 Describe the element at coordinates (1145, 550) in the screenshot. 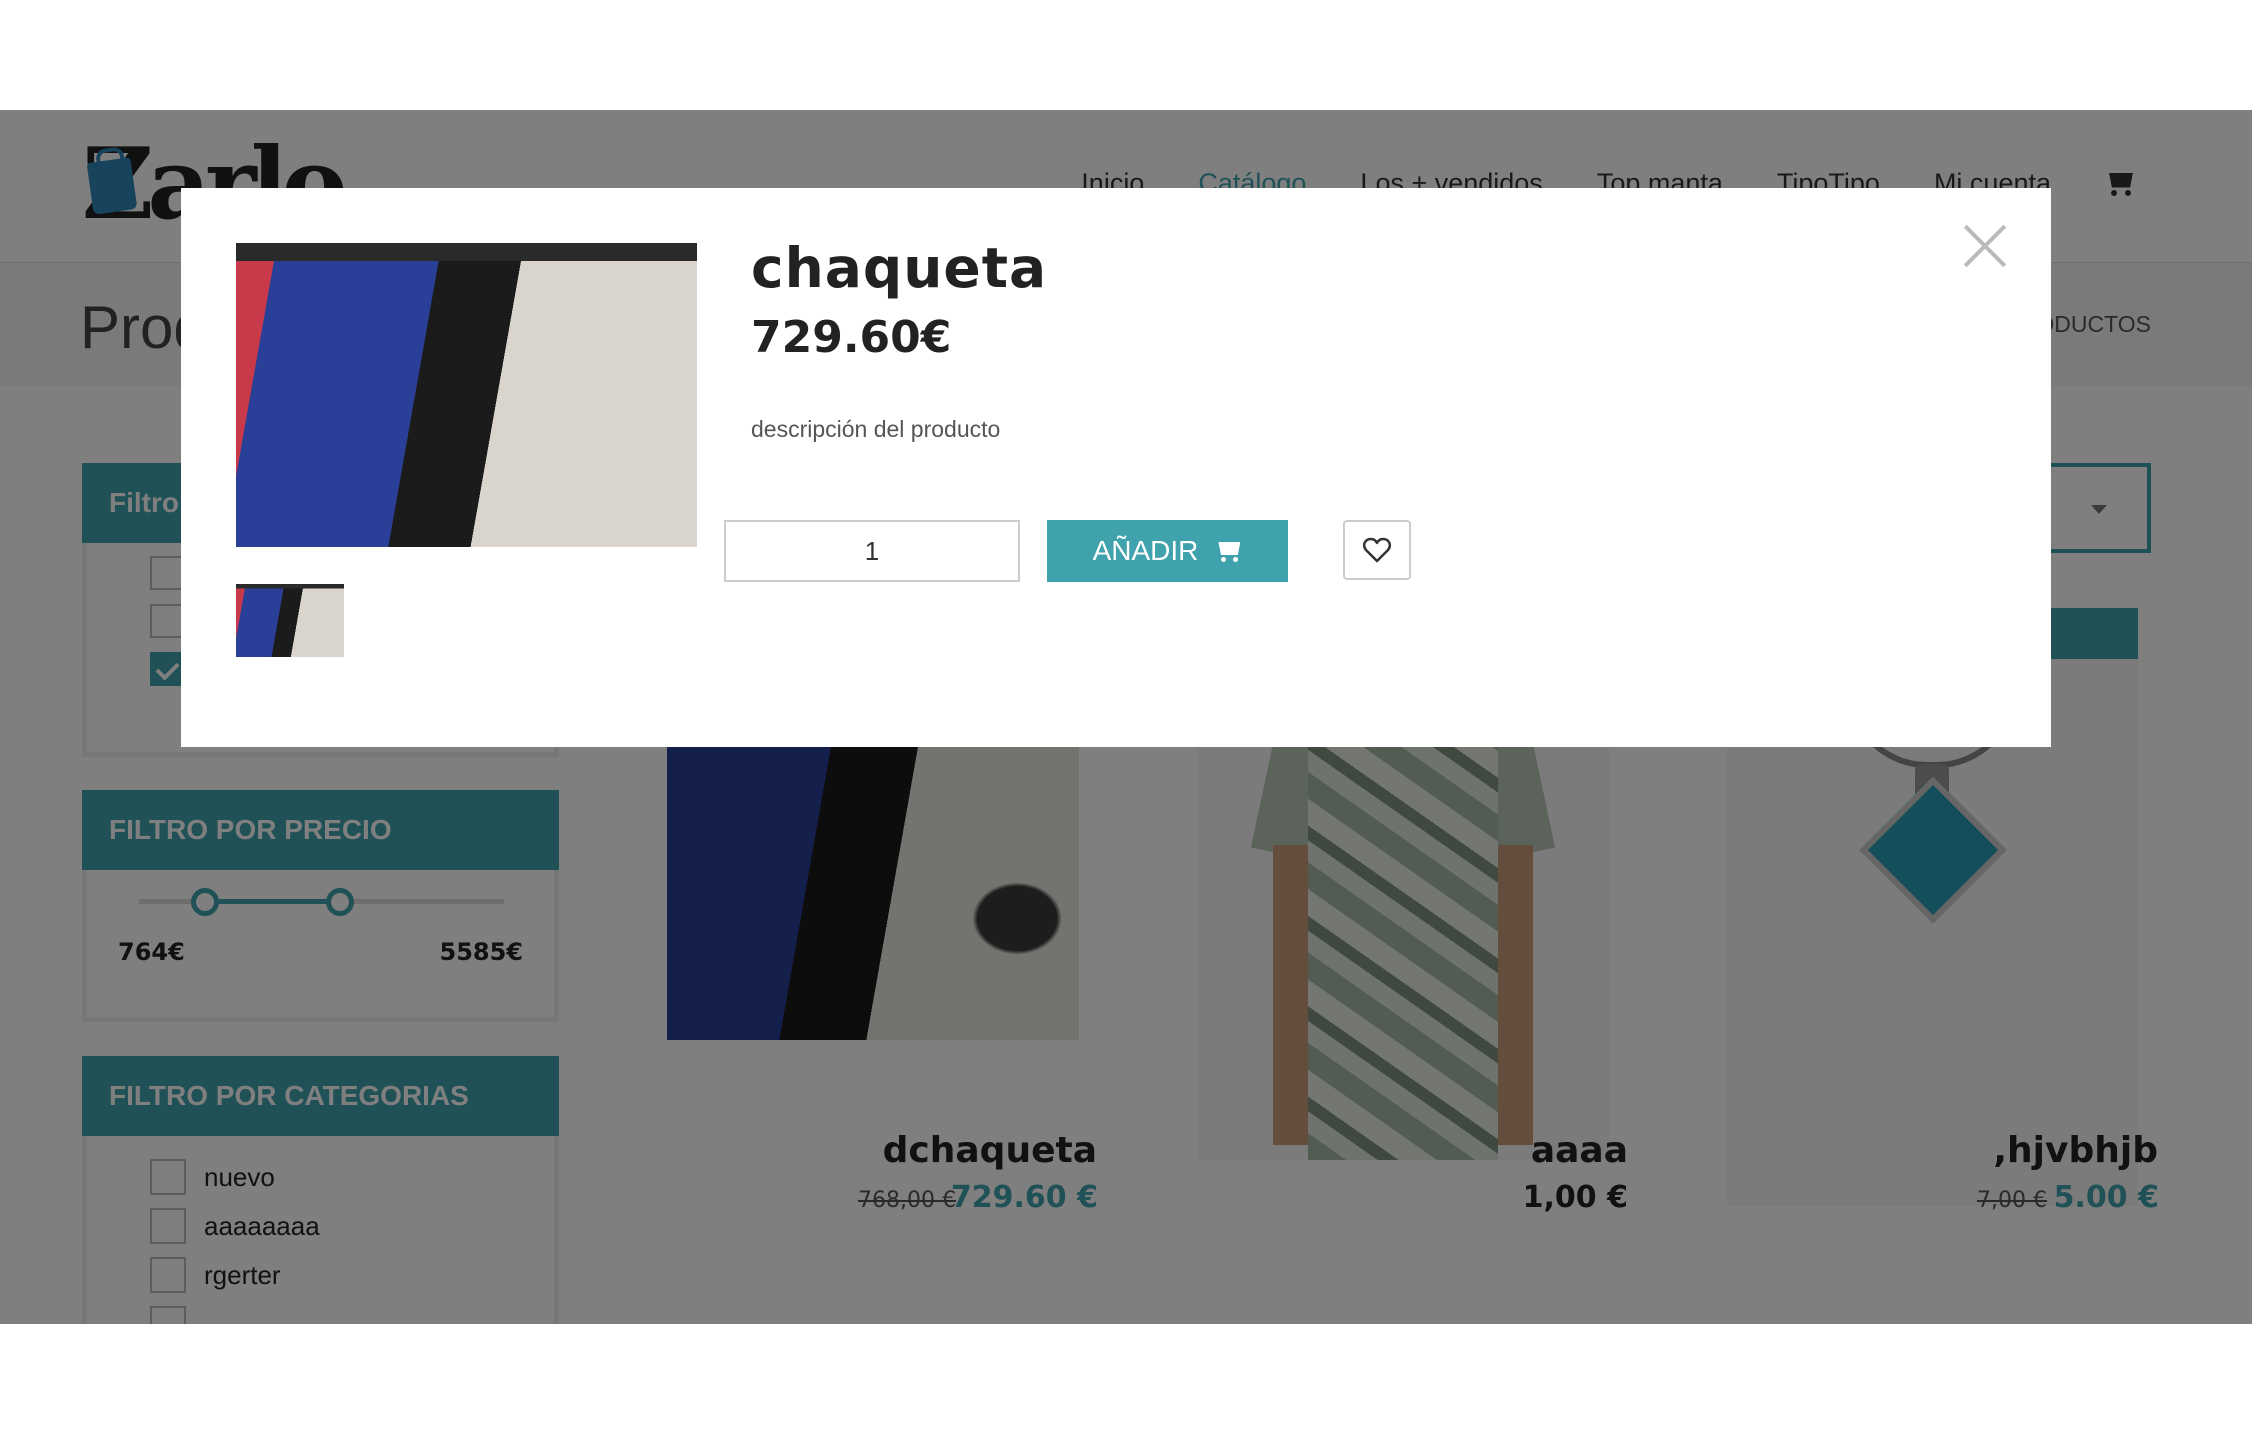

I see `add-to-cart-label: AÑADIR` at that location.